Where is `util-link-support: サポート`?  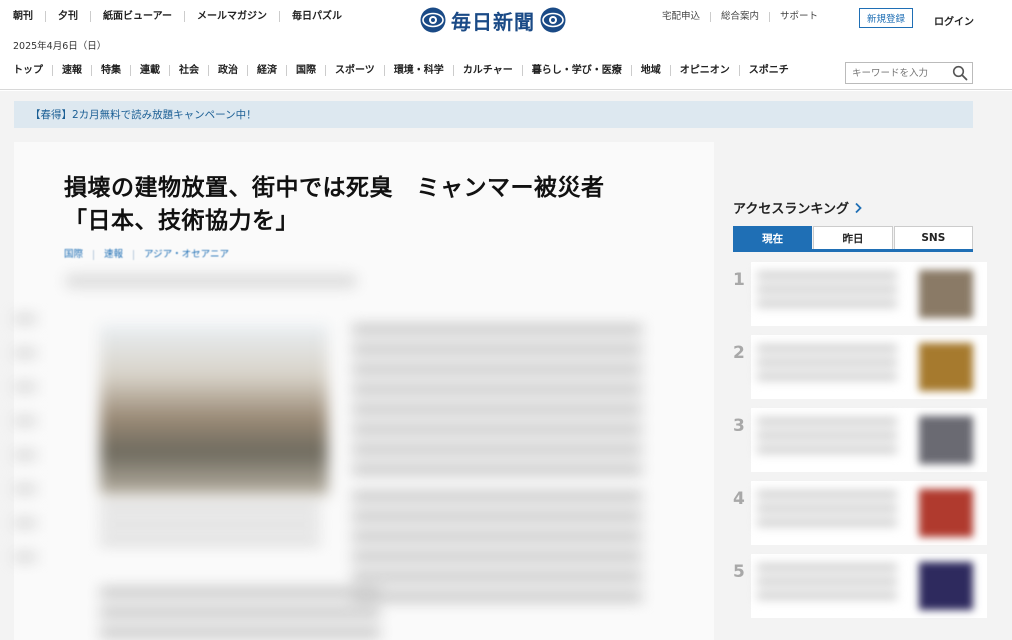
util-link-support: サポート is located at coordinates (798, 17).